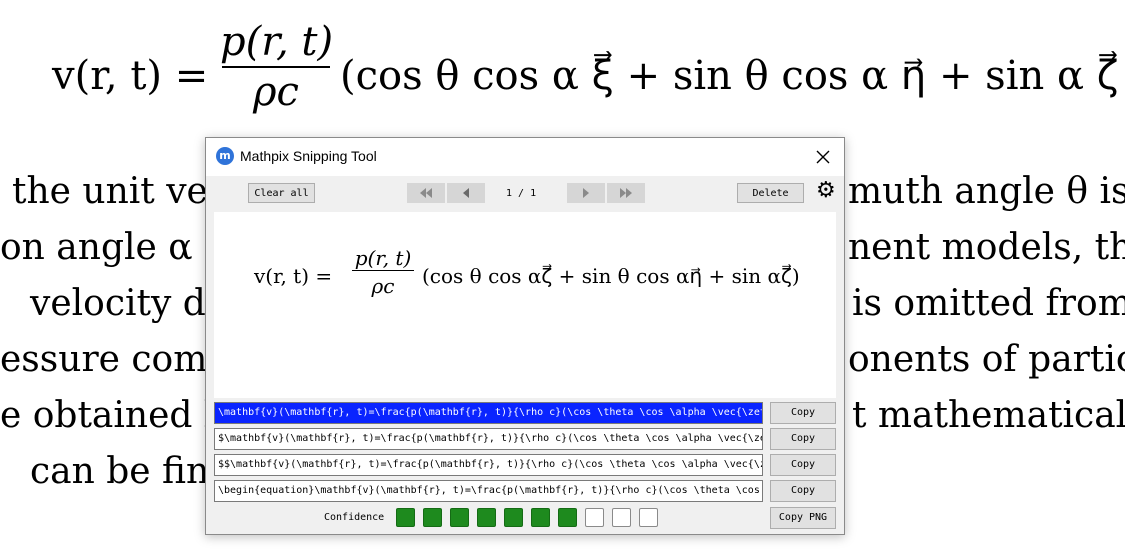 The height and width of the screenshot is (550, 1125). I want to click on copy-button-4: Copy, so click(803, 491).